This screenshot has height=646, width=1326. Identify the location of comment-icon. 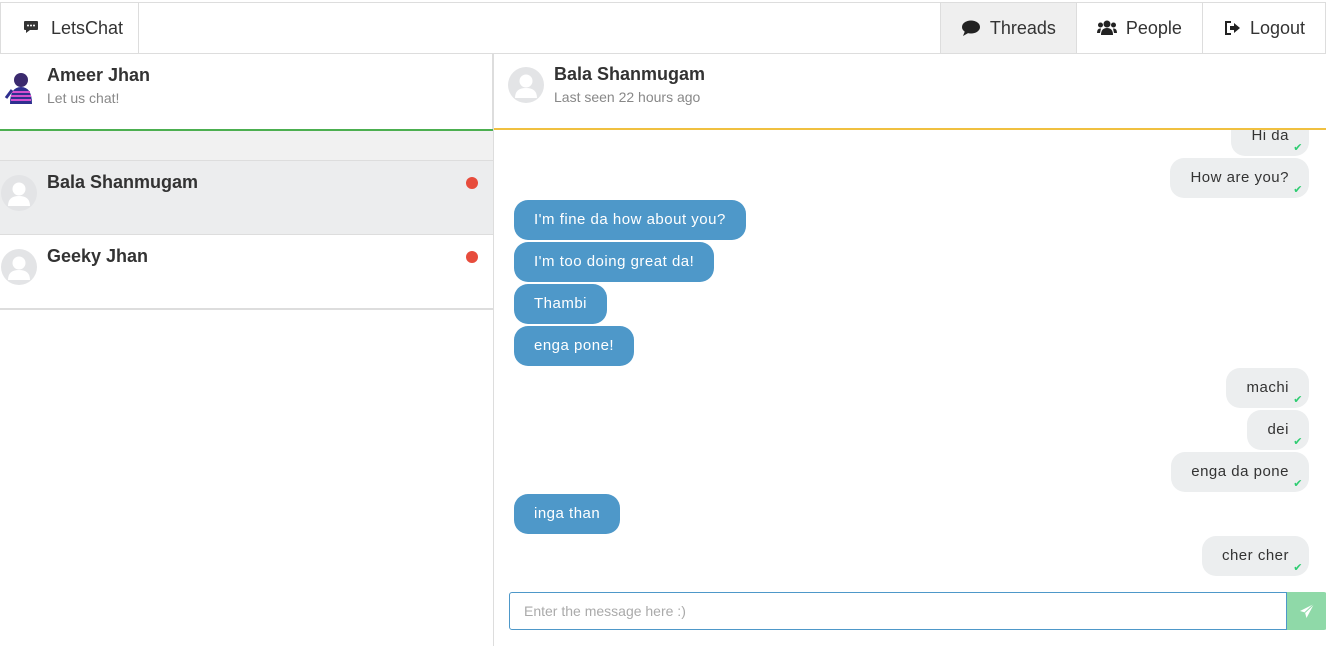
(970, 28).